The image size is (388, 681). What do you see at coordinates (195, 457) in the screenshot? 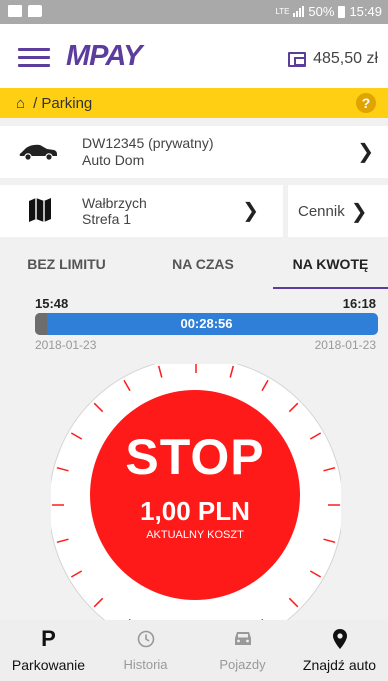
I see `stop-label: STOP` at bounding box center [195, 457].